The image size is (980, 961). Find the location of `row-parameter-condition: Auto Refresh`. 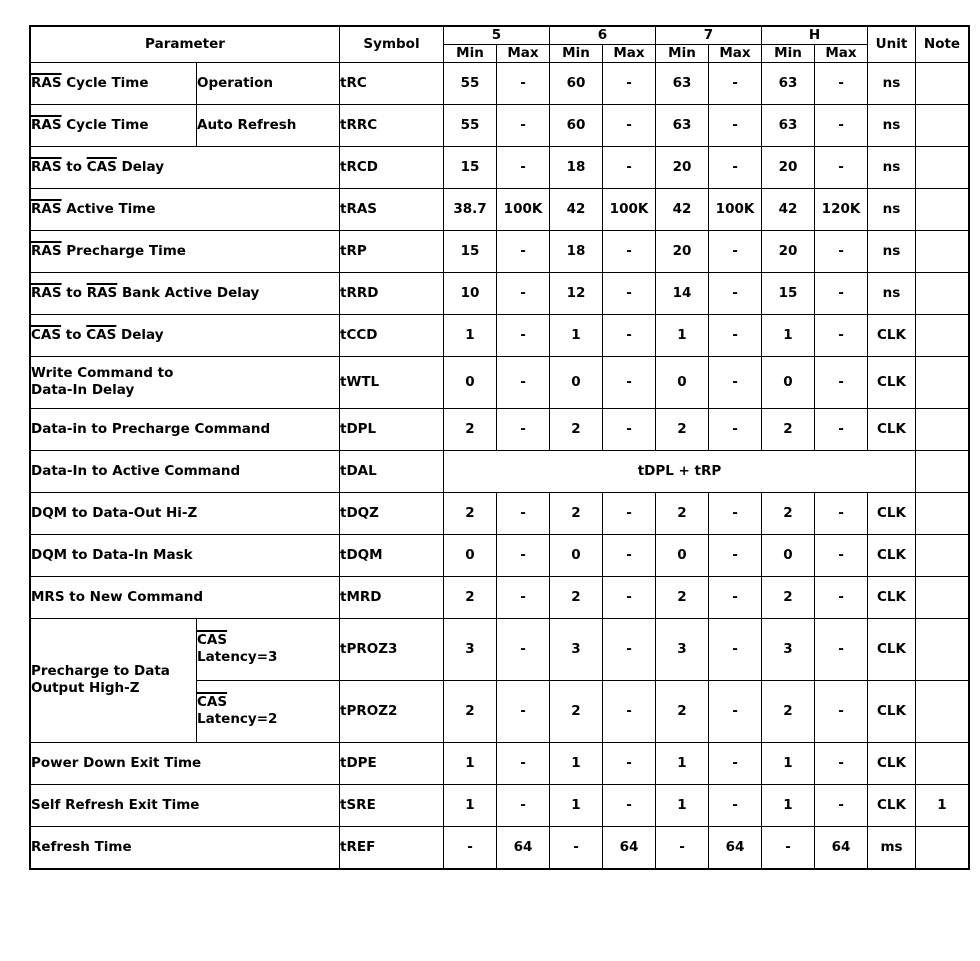

row-parameter-condition: Auto Refresh is located at coordinates (268, 125).